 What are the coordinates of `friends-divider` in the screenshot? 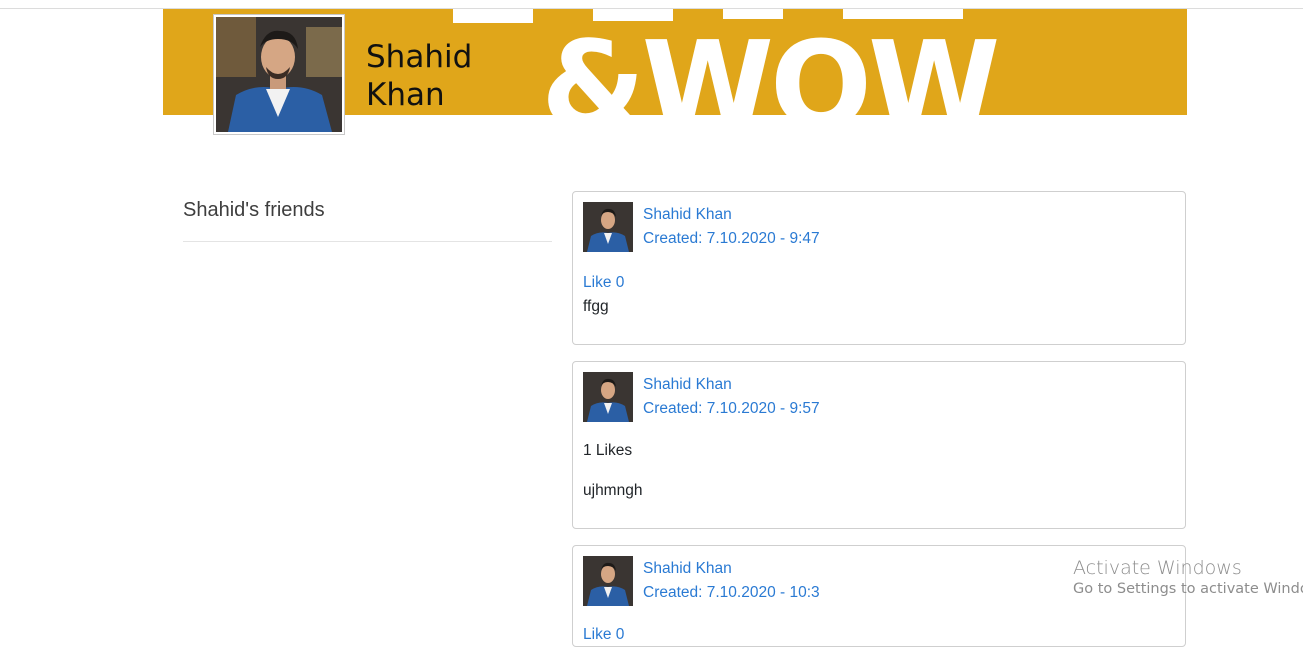 It's located at (367, 241).